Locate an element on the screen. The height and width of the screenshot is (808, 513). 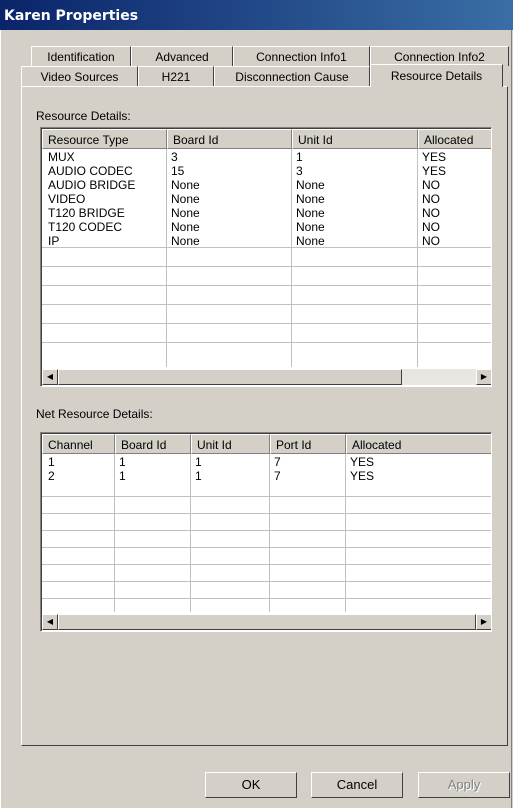
column-header-channel: Channel is located at coordinates (78, 444).